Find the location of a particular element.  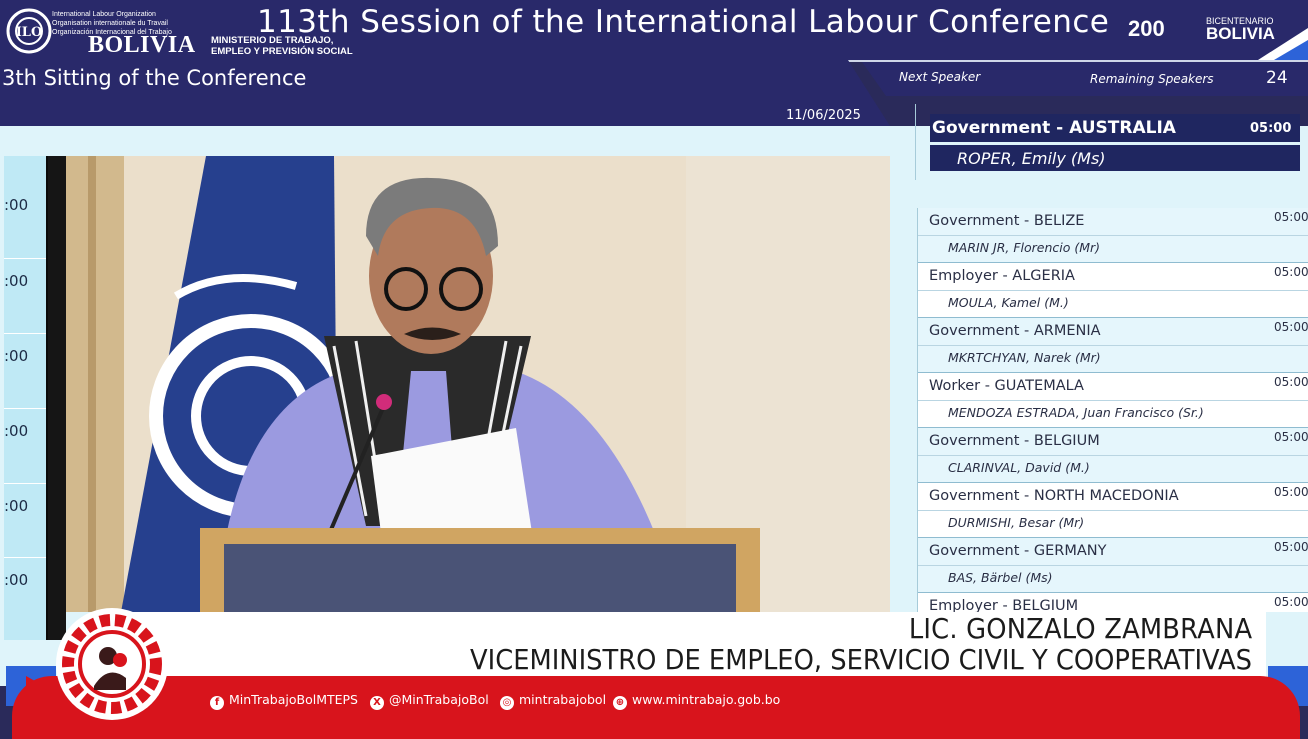

video-edge-bar is located at coordinates (57, 398).